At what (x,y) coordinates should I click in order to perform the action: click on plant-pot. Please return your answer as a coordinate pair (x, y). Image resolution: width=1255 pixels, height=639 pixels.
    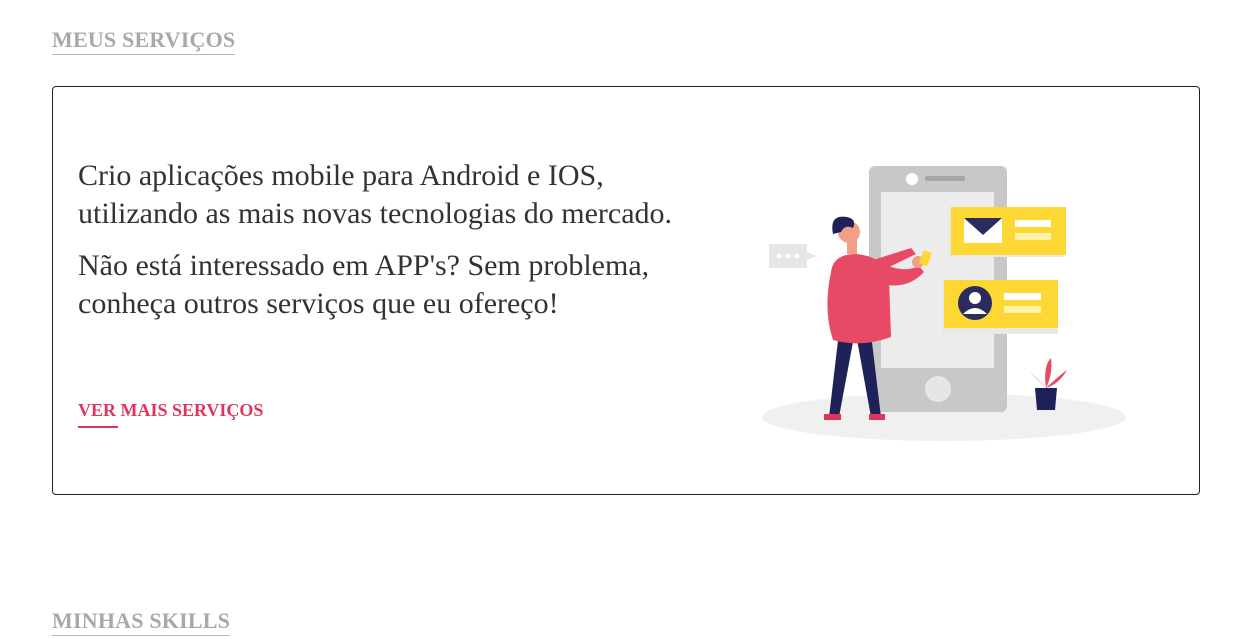
    Looking at the image, I should click on (1046, 399).